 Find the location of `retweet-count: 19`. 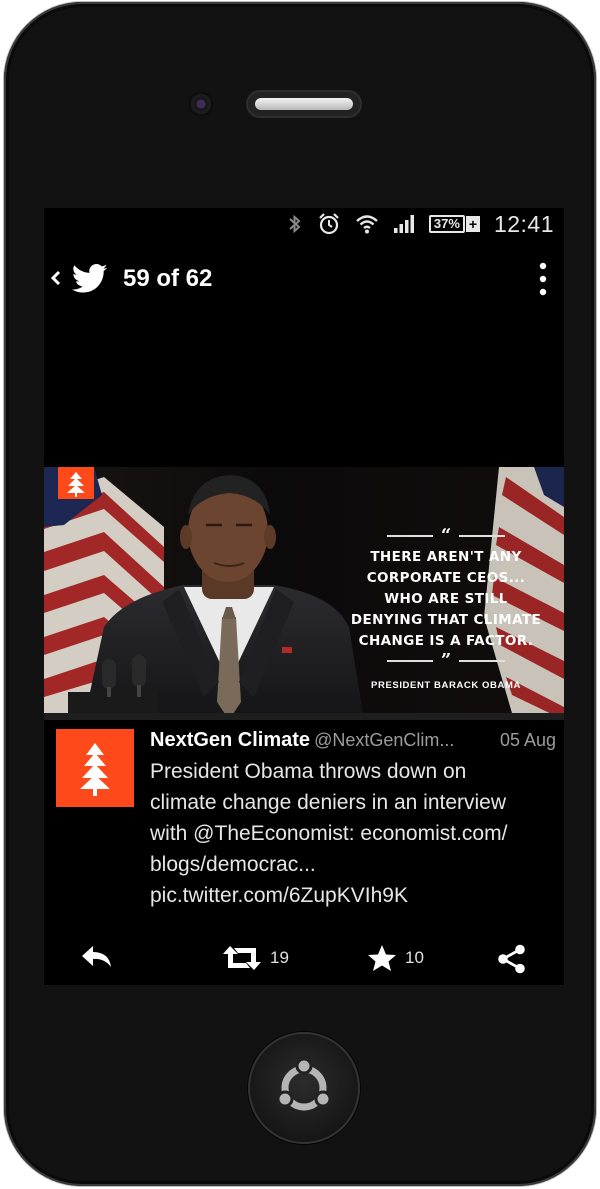

retweet-count: 19 is located at coordinates (279, 957).